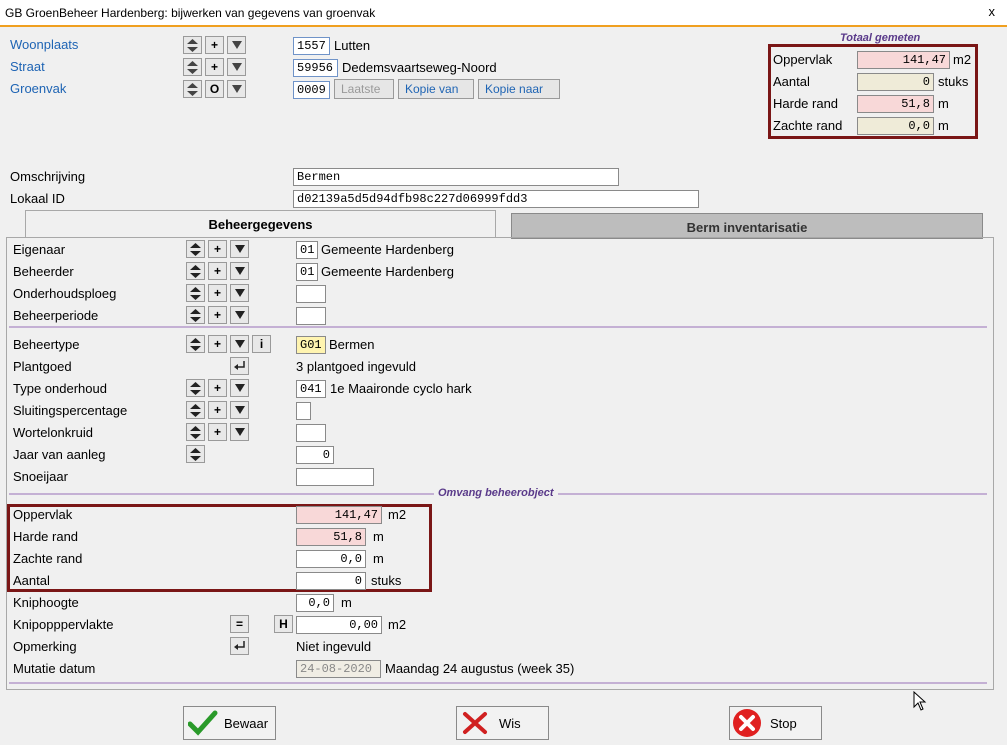 The width and height of the screenshot is (1007, 745). I want to click on beheerder-code-field: 01, so click(307, 272).